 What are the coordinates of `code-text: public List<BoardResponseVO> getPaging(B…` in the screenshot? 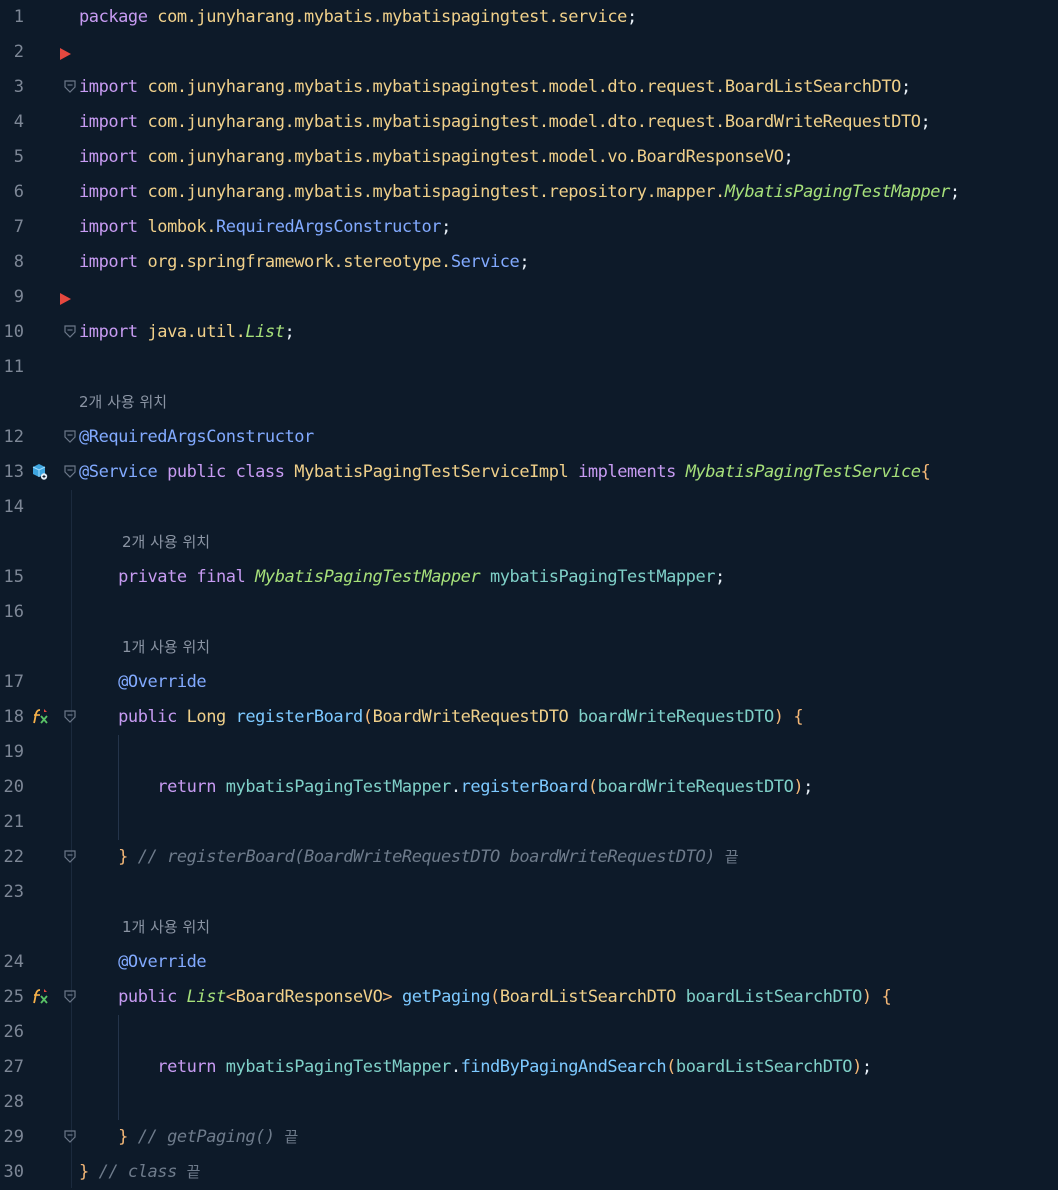 It's located at (485, 997).